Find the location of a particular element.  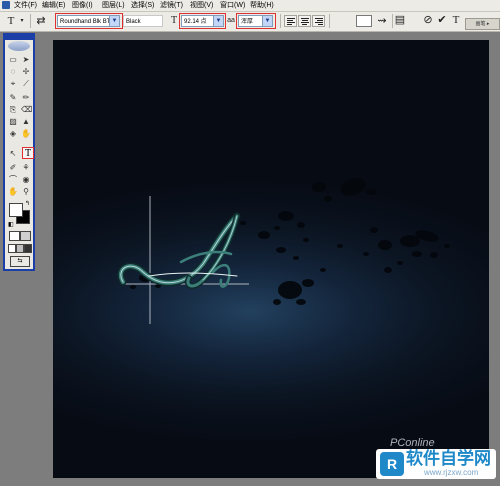

site-watermark-url: www.rjzxw.com is located at coordinates (451, 472).